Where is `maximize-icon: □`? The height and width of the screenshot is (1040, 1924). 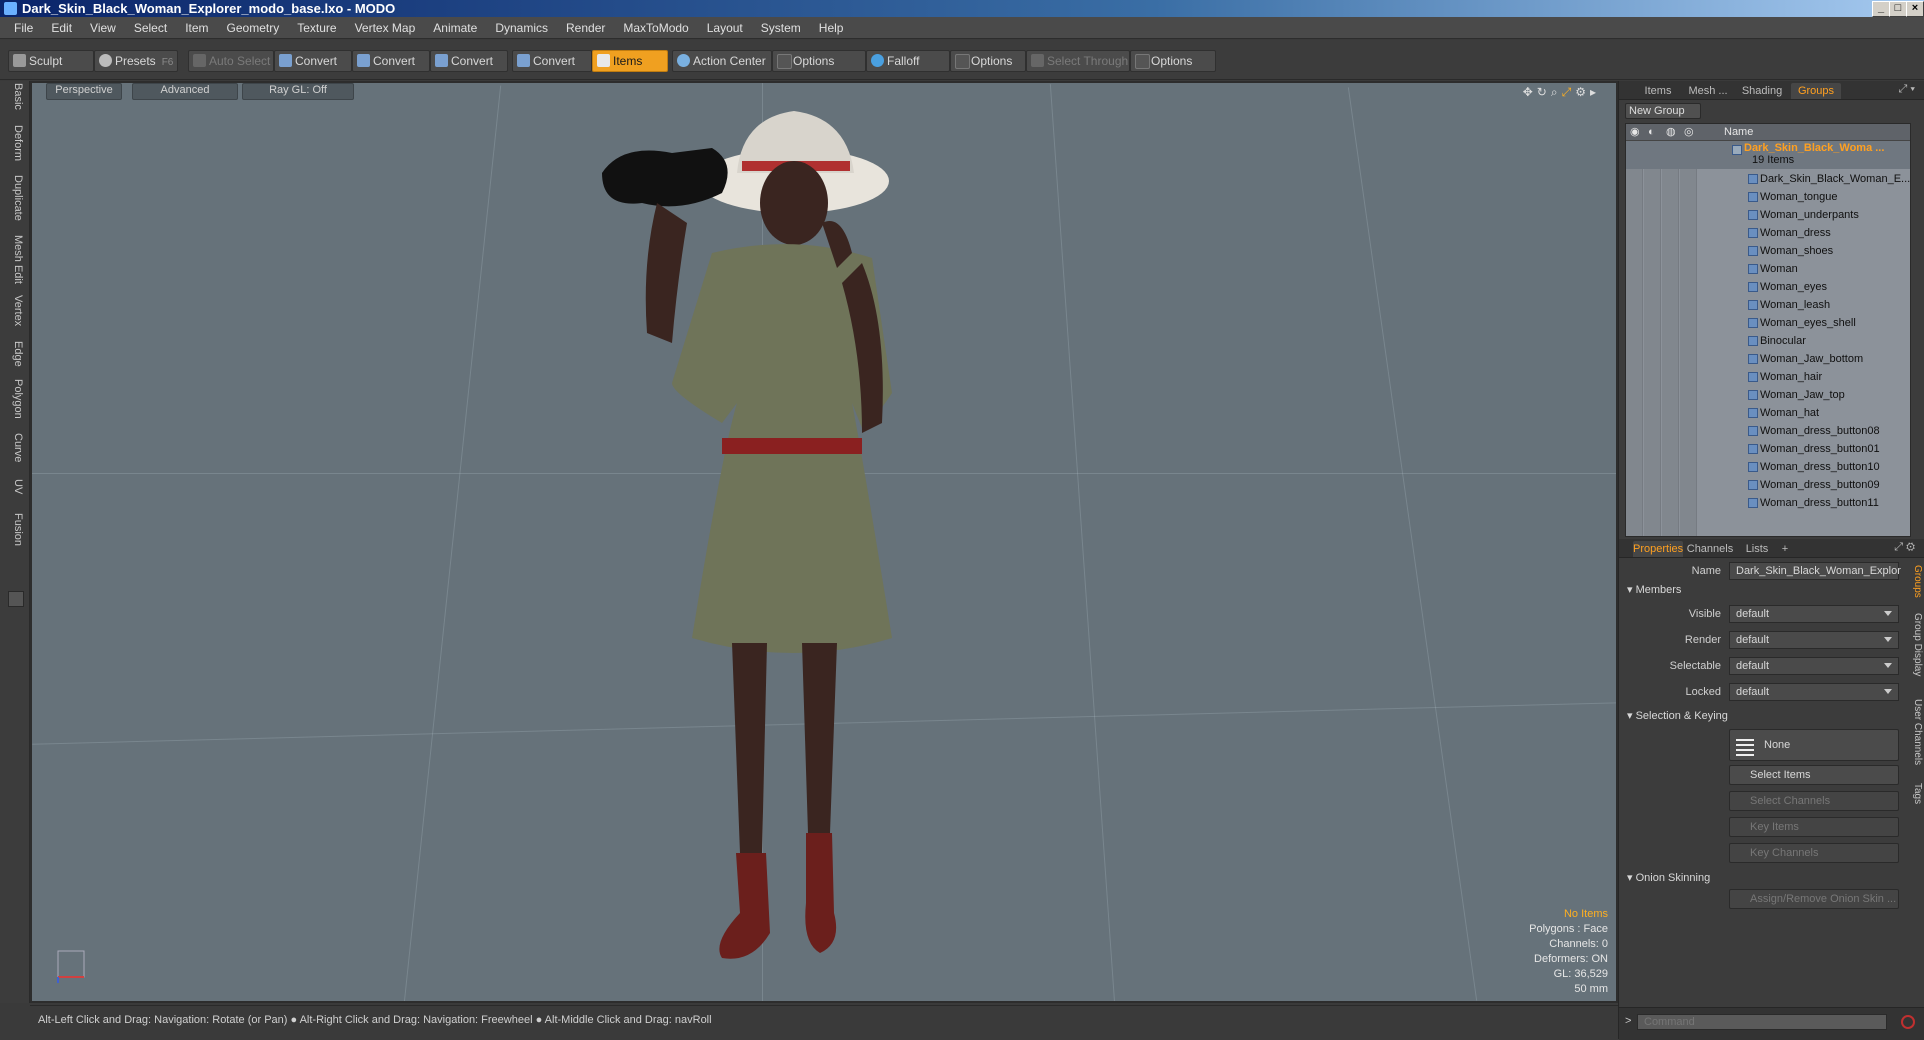
maximize-icon: □ is located at coordinates (1898, 9).